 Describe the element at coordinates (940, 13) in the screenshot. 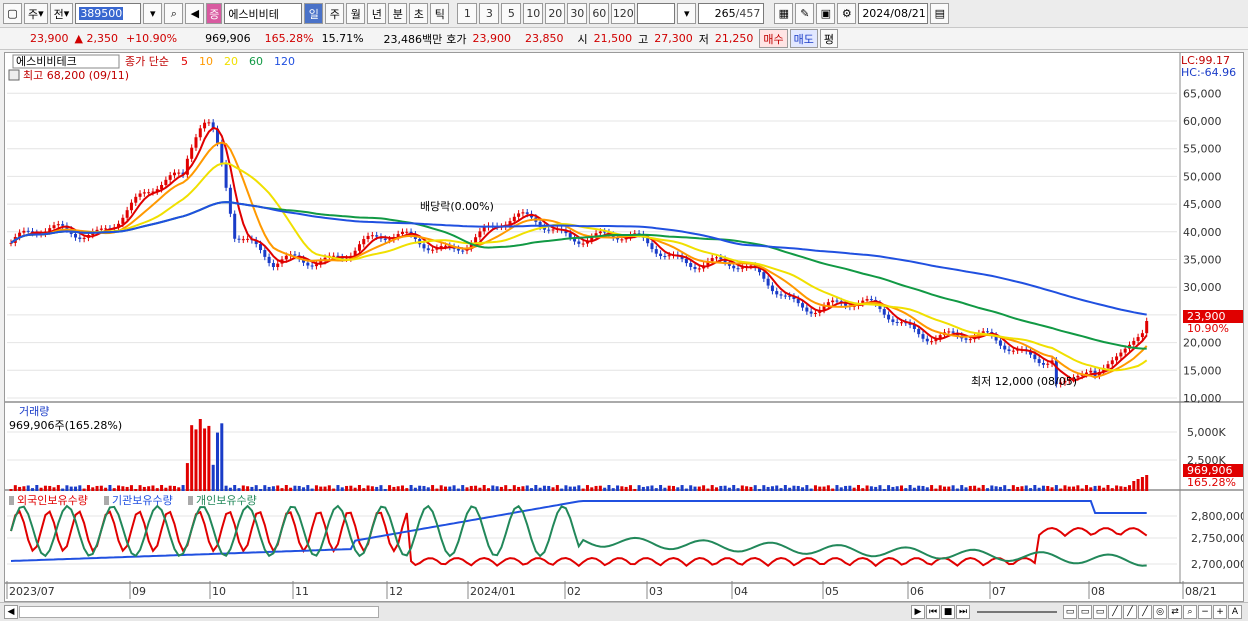

I see `calendar-icon: ▤` at that location.